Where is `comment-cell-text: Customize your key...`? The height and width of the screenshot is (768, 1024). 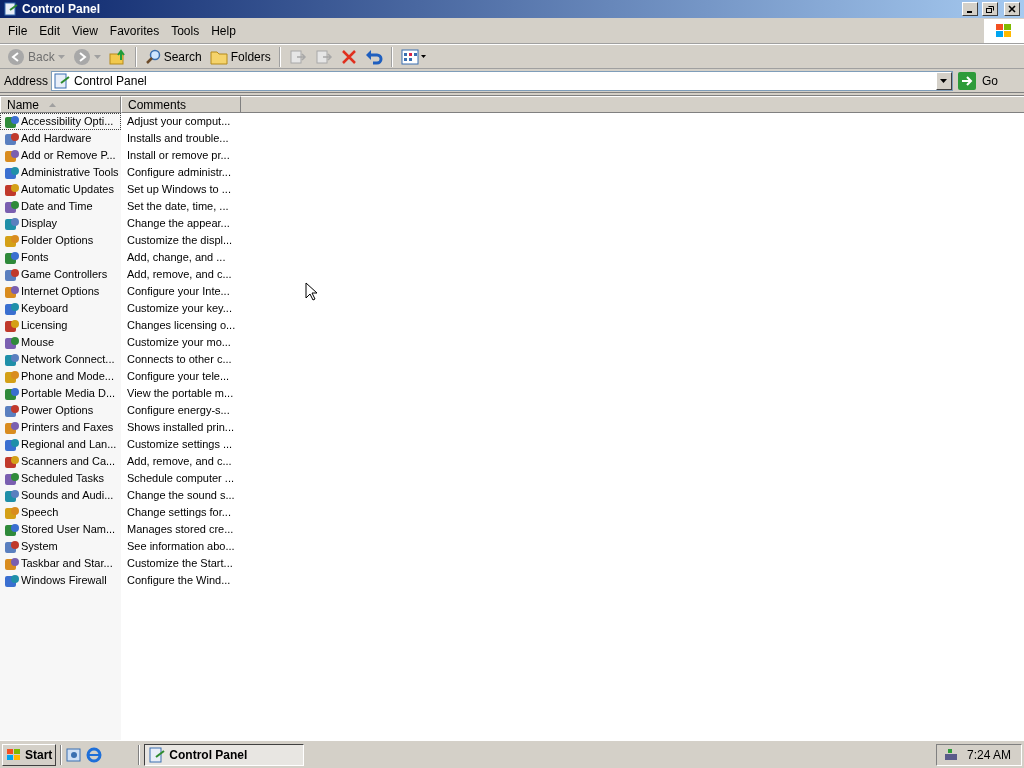
comment-cell-text: Customize your key... is located at coordinates (179, 308).